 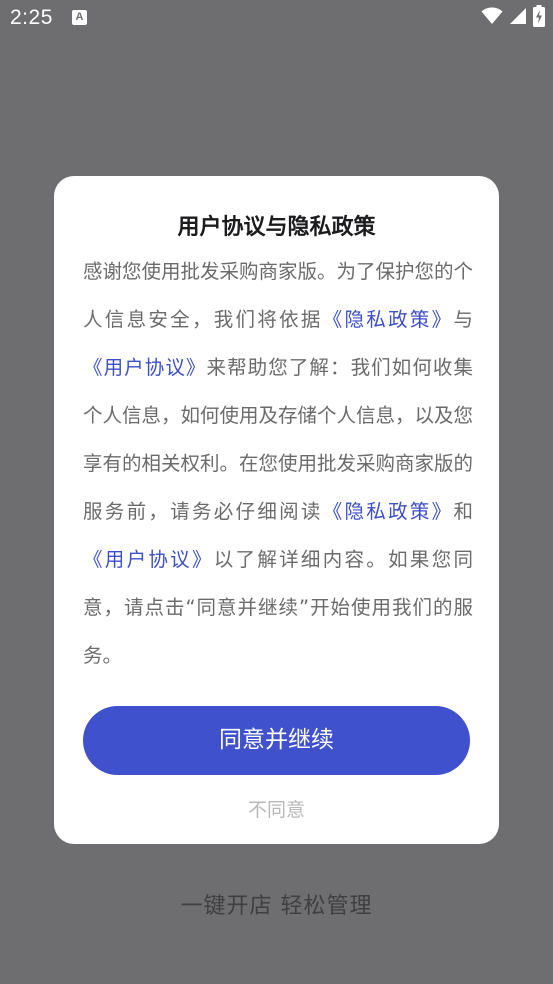 I want to click on body-text: 与, so click(x=463, y=319).